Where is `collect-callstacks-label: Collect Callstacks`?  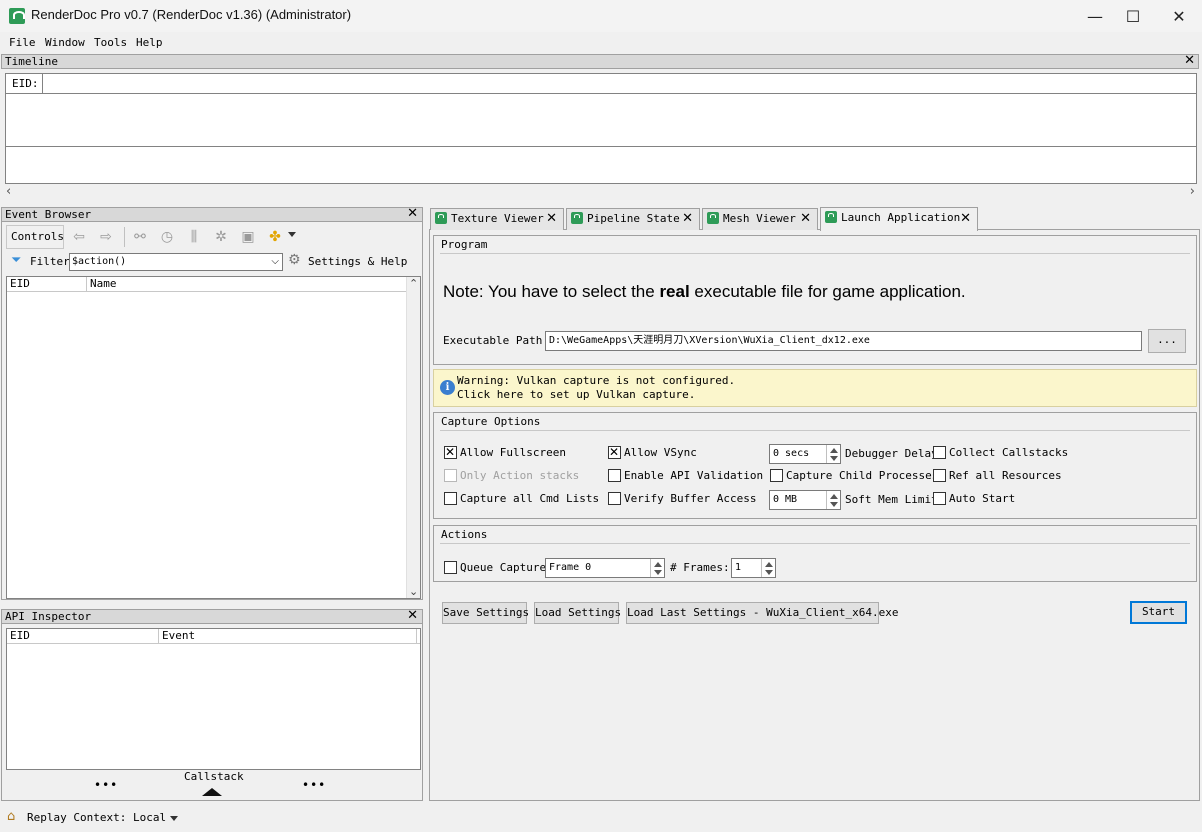 collect-callstacks-label: Collect Callstacks is located at coordinates (1008, 452).